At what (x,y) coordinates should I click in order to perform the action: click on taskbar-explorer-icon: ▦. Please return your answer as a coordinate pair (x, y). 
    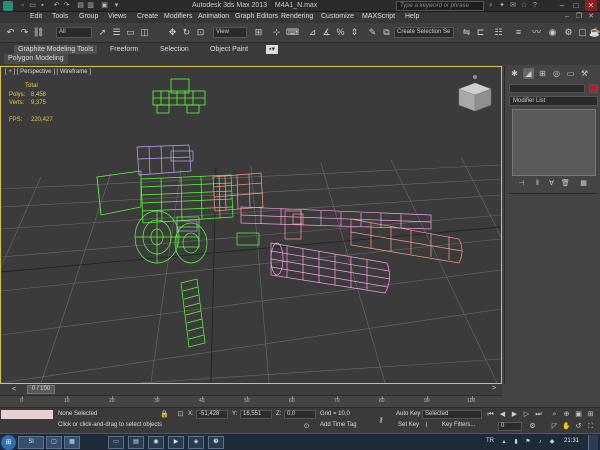
    Looking at the image, I should click on (72, 442).